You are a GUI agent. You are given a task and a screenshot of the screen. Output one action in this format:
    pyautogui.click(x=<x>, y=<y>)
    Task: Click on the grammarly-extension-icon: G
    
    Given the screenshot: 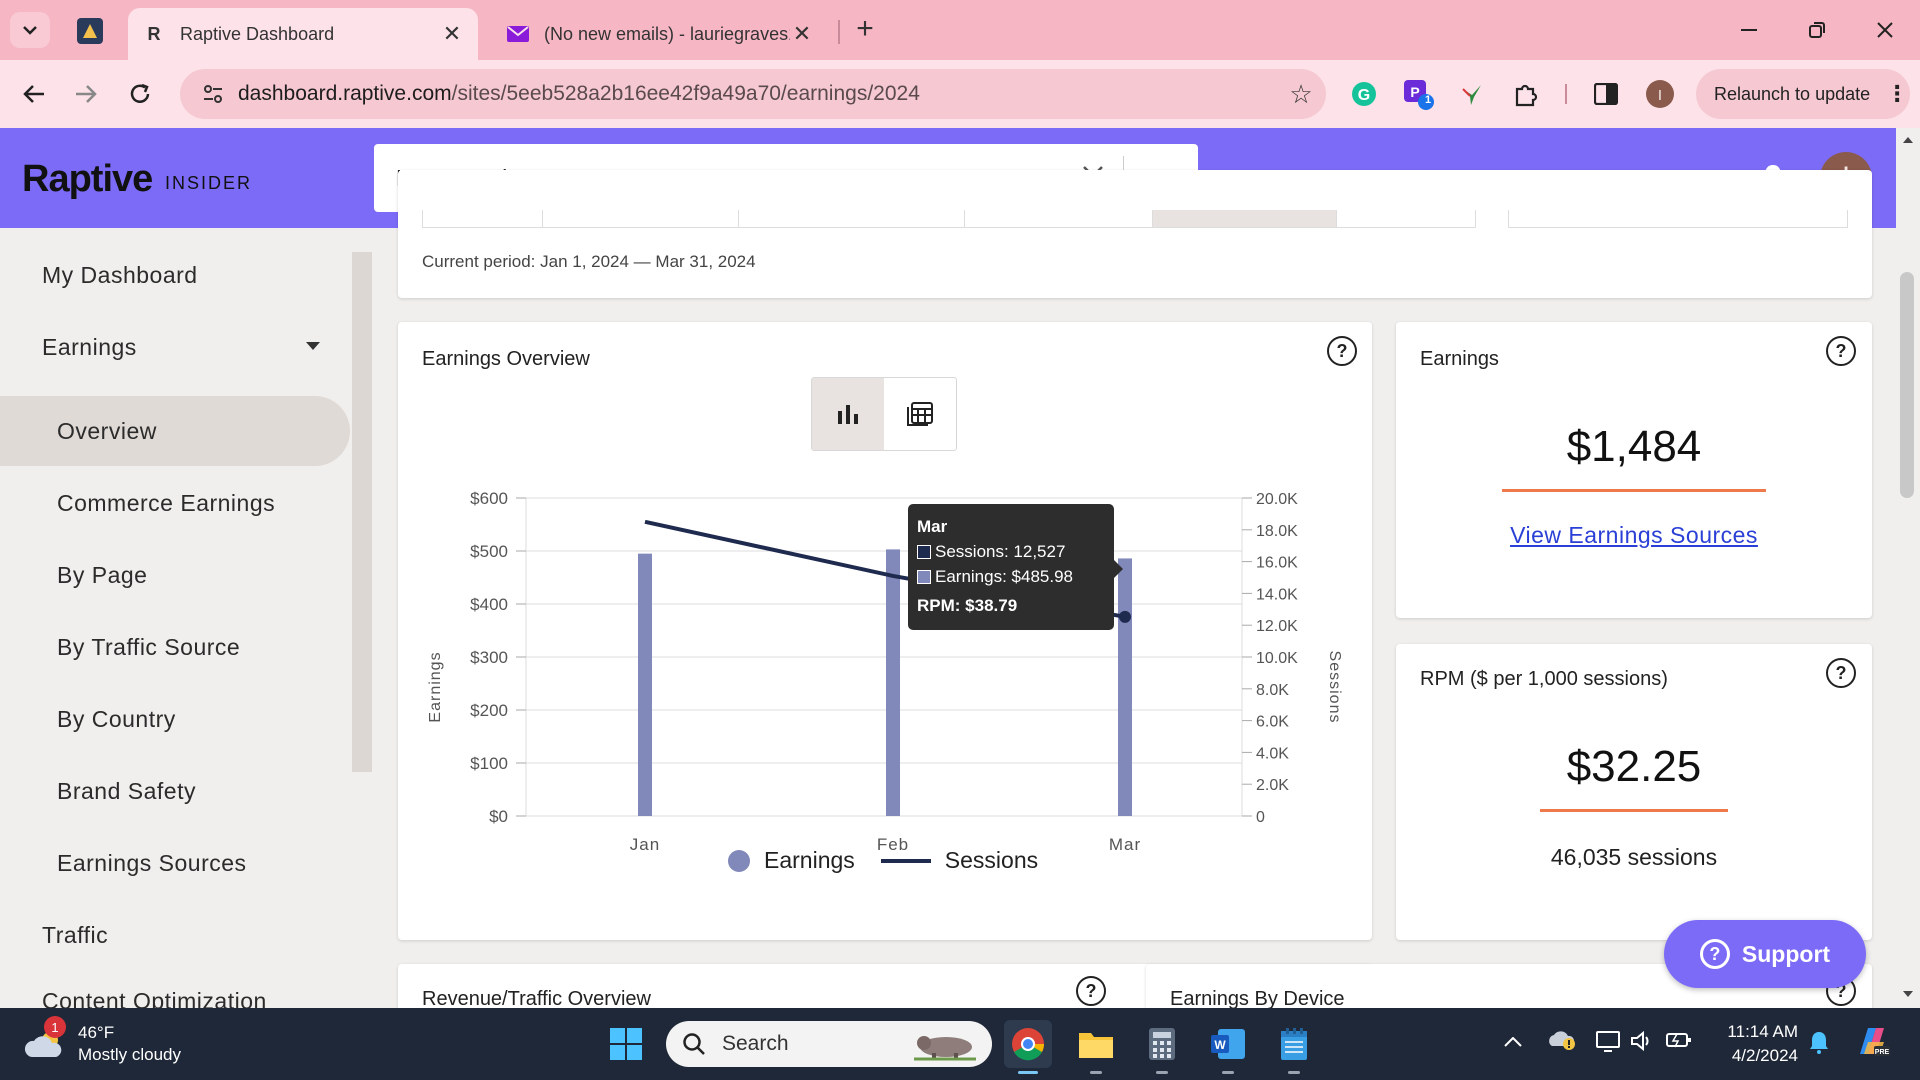 What is the action you would take?
    pyautogui.click(x=1364, y=94)
    